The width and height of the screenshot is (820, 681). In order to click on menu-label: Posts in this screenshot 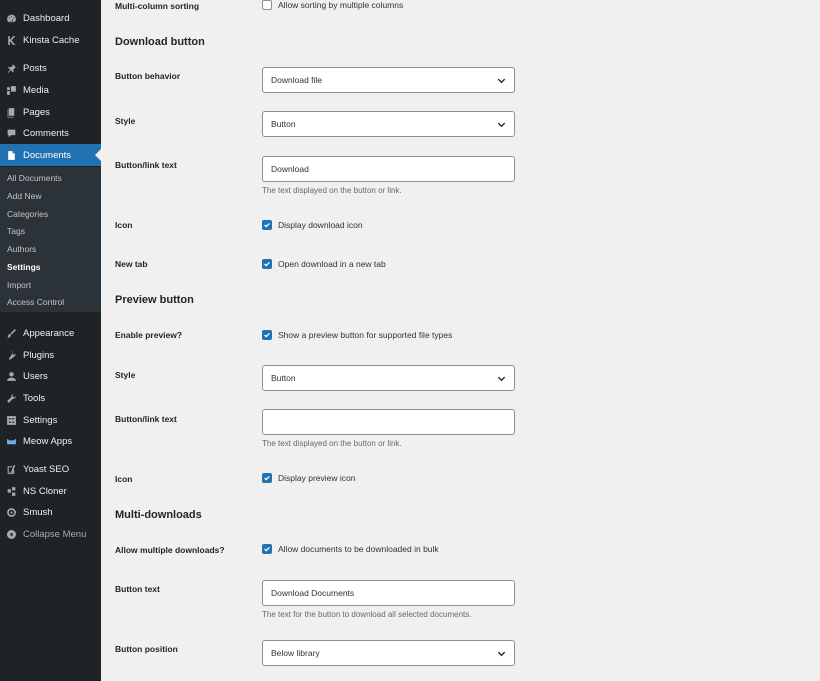, I will do `click(35, 68)`.